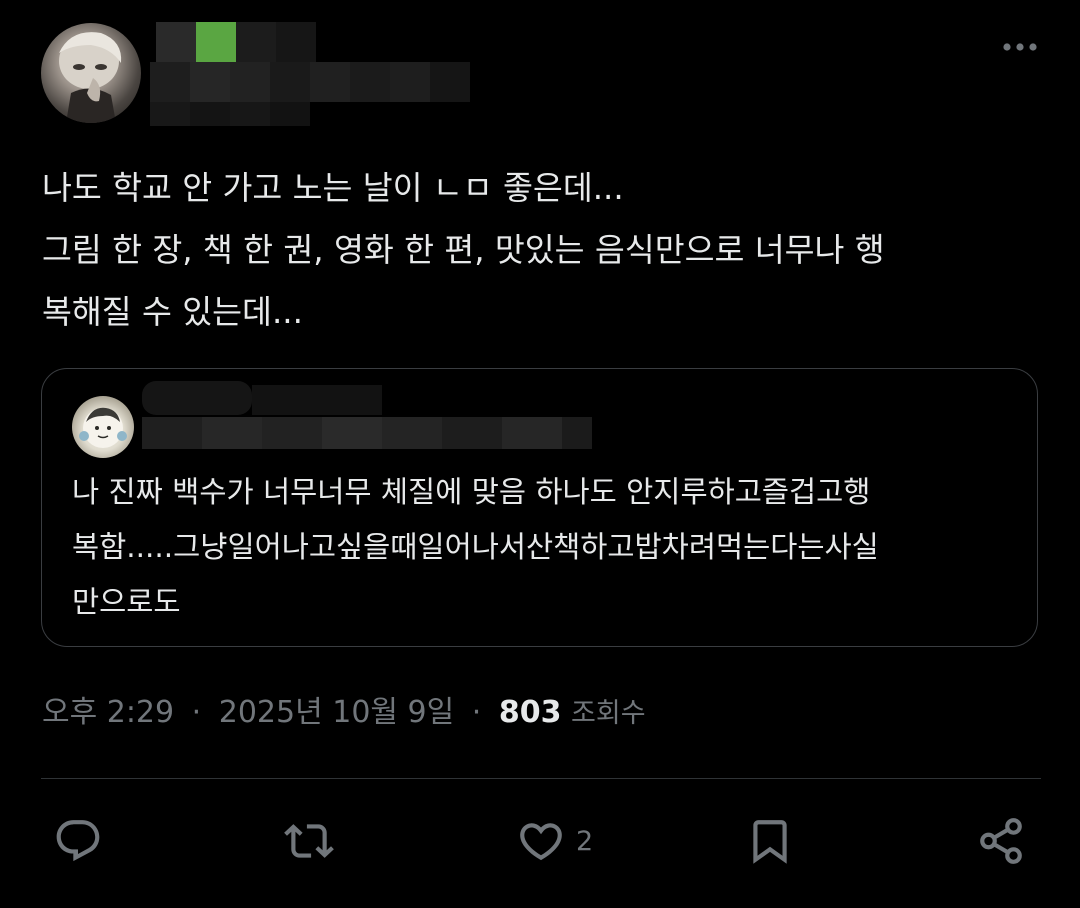  I want to click on views-label: 조회수, so click(608, 713).